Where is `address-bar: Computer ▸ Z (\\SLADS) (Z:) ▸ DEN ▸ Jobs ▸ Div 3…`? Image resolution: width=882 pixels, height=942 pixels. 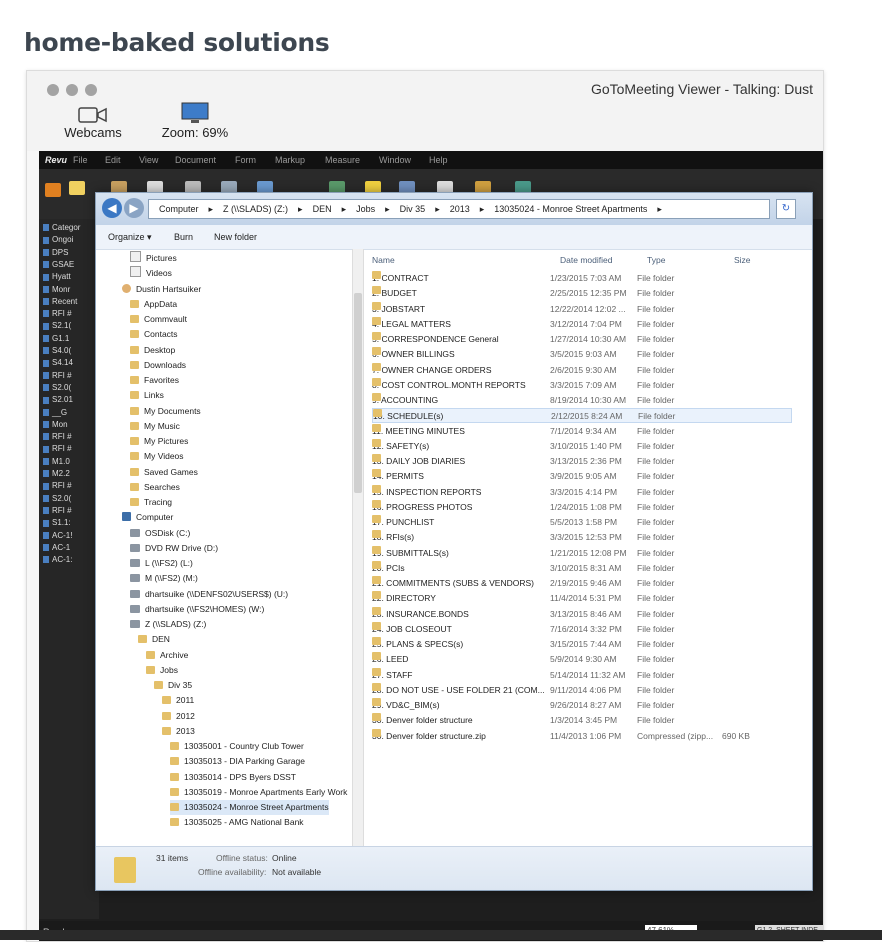
address-bar: Computer ▸ Z (\\SLADS) (Z:) ▸ DEN ▸ Jobs ▸ Div 3… is located at coordinates (459, 209).